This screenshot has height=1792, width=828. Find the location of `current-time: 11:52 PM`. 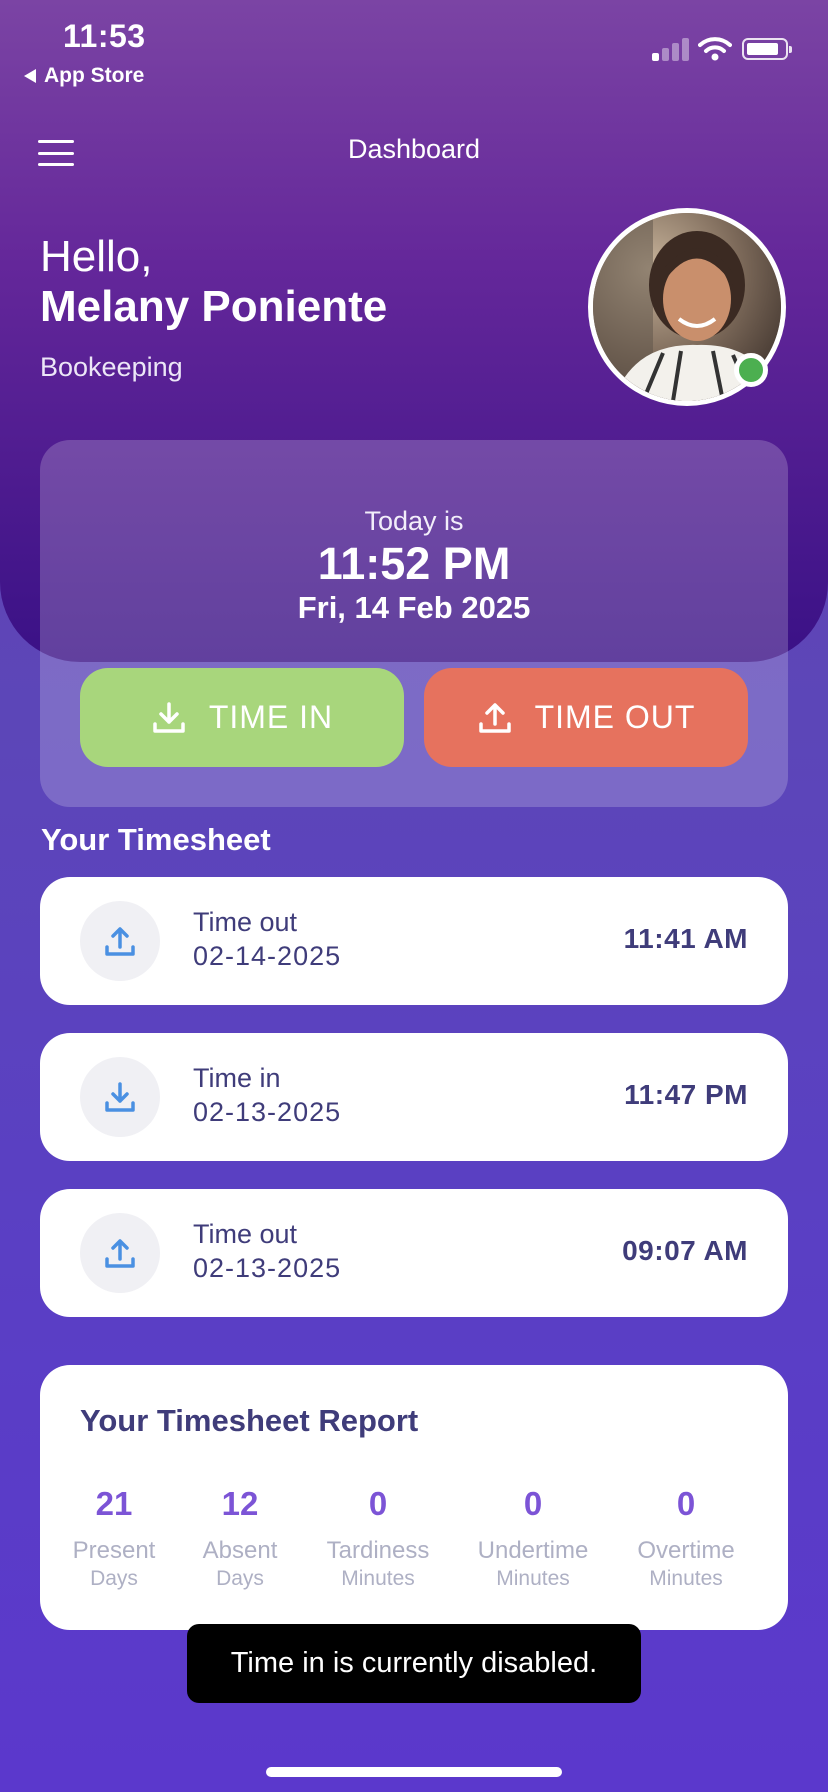

current-time: 11:52 PM is located at coordinates (414, 563).